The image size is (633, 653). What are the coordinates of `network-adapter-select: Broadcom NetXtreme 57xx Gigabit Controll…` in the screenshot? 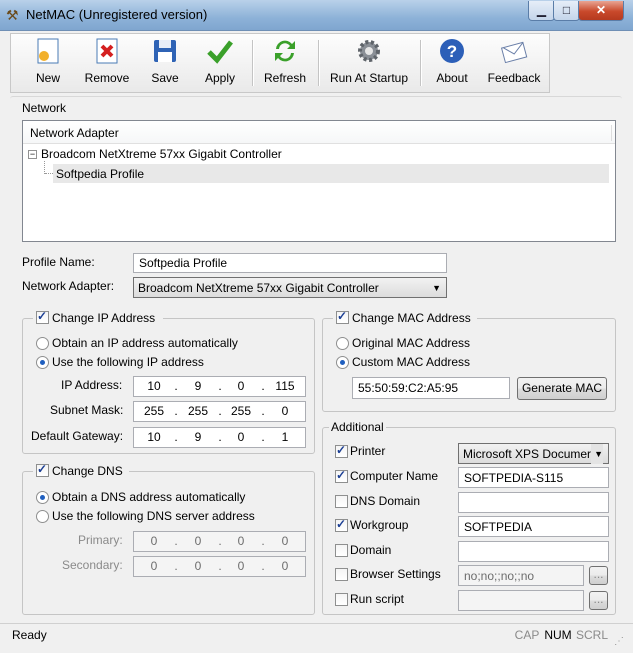 It's located at (290, 287).